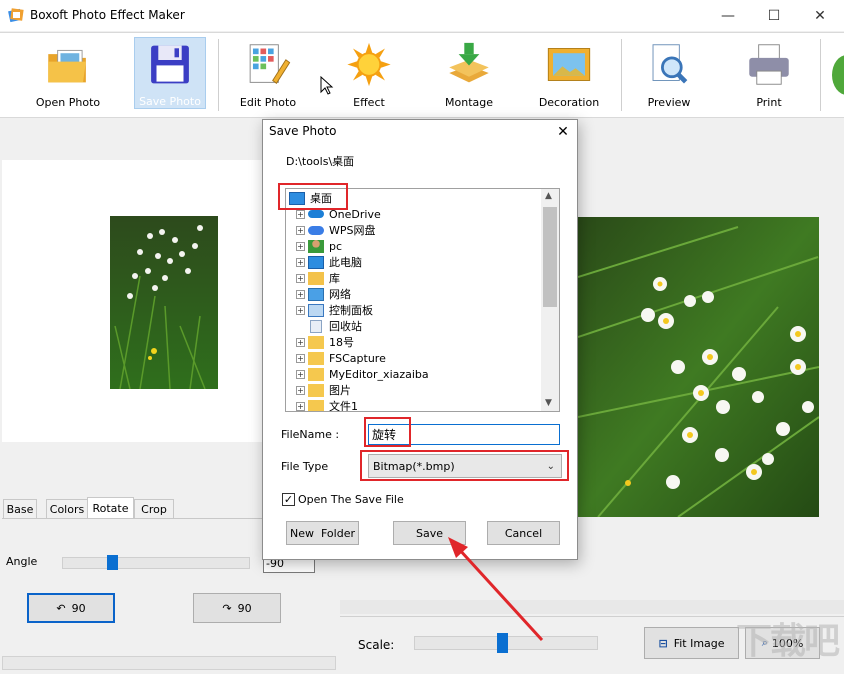 The height and width of the screenshot is (674, 844). What do you see at coordinates (316, 262) in the screenshot?
I see `computer-icon` at bounding box center [316, 262].